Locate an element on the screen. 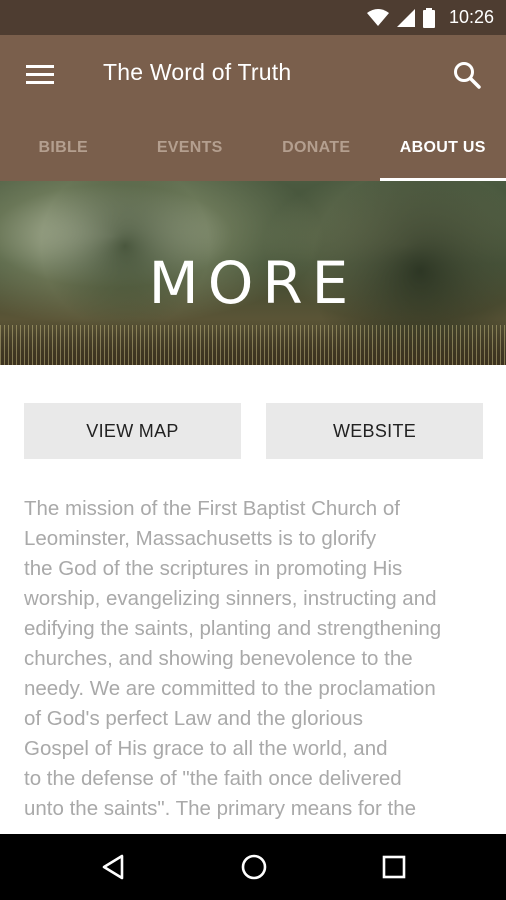 Image resolution: width=506 pixels, height=900 pixels. wifi-icon is located at coordinates (377, 17).